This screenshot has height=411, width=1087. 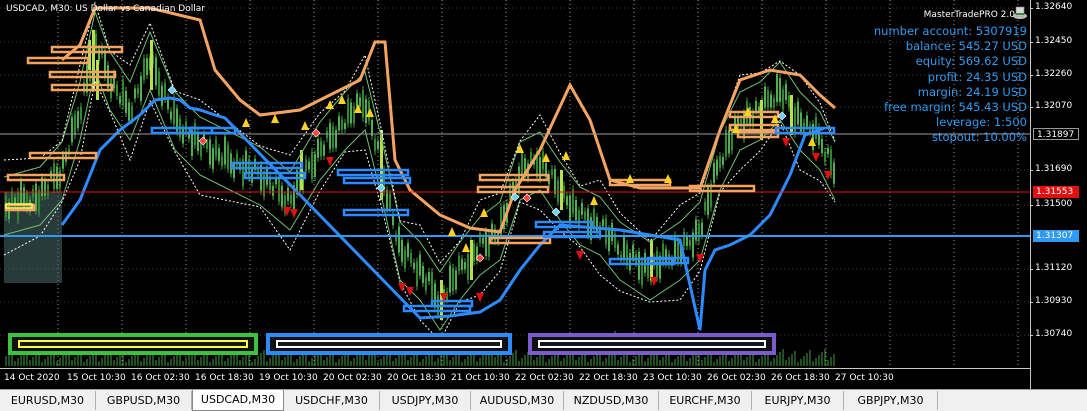 What do you see at coordinates (1056, 134) in the screenshot?
I see `bid-price-tag: 1.31897` at bounding box center [1056, 134].